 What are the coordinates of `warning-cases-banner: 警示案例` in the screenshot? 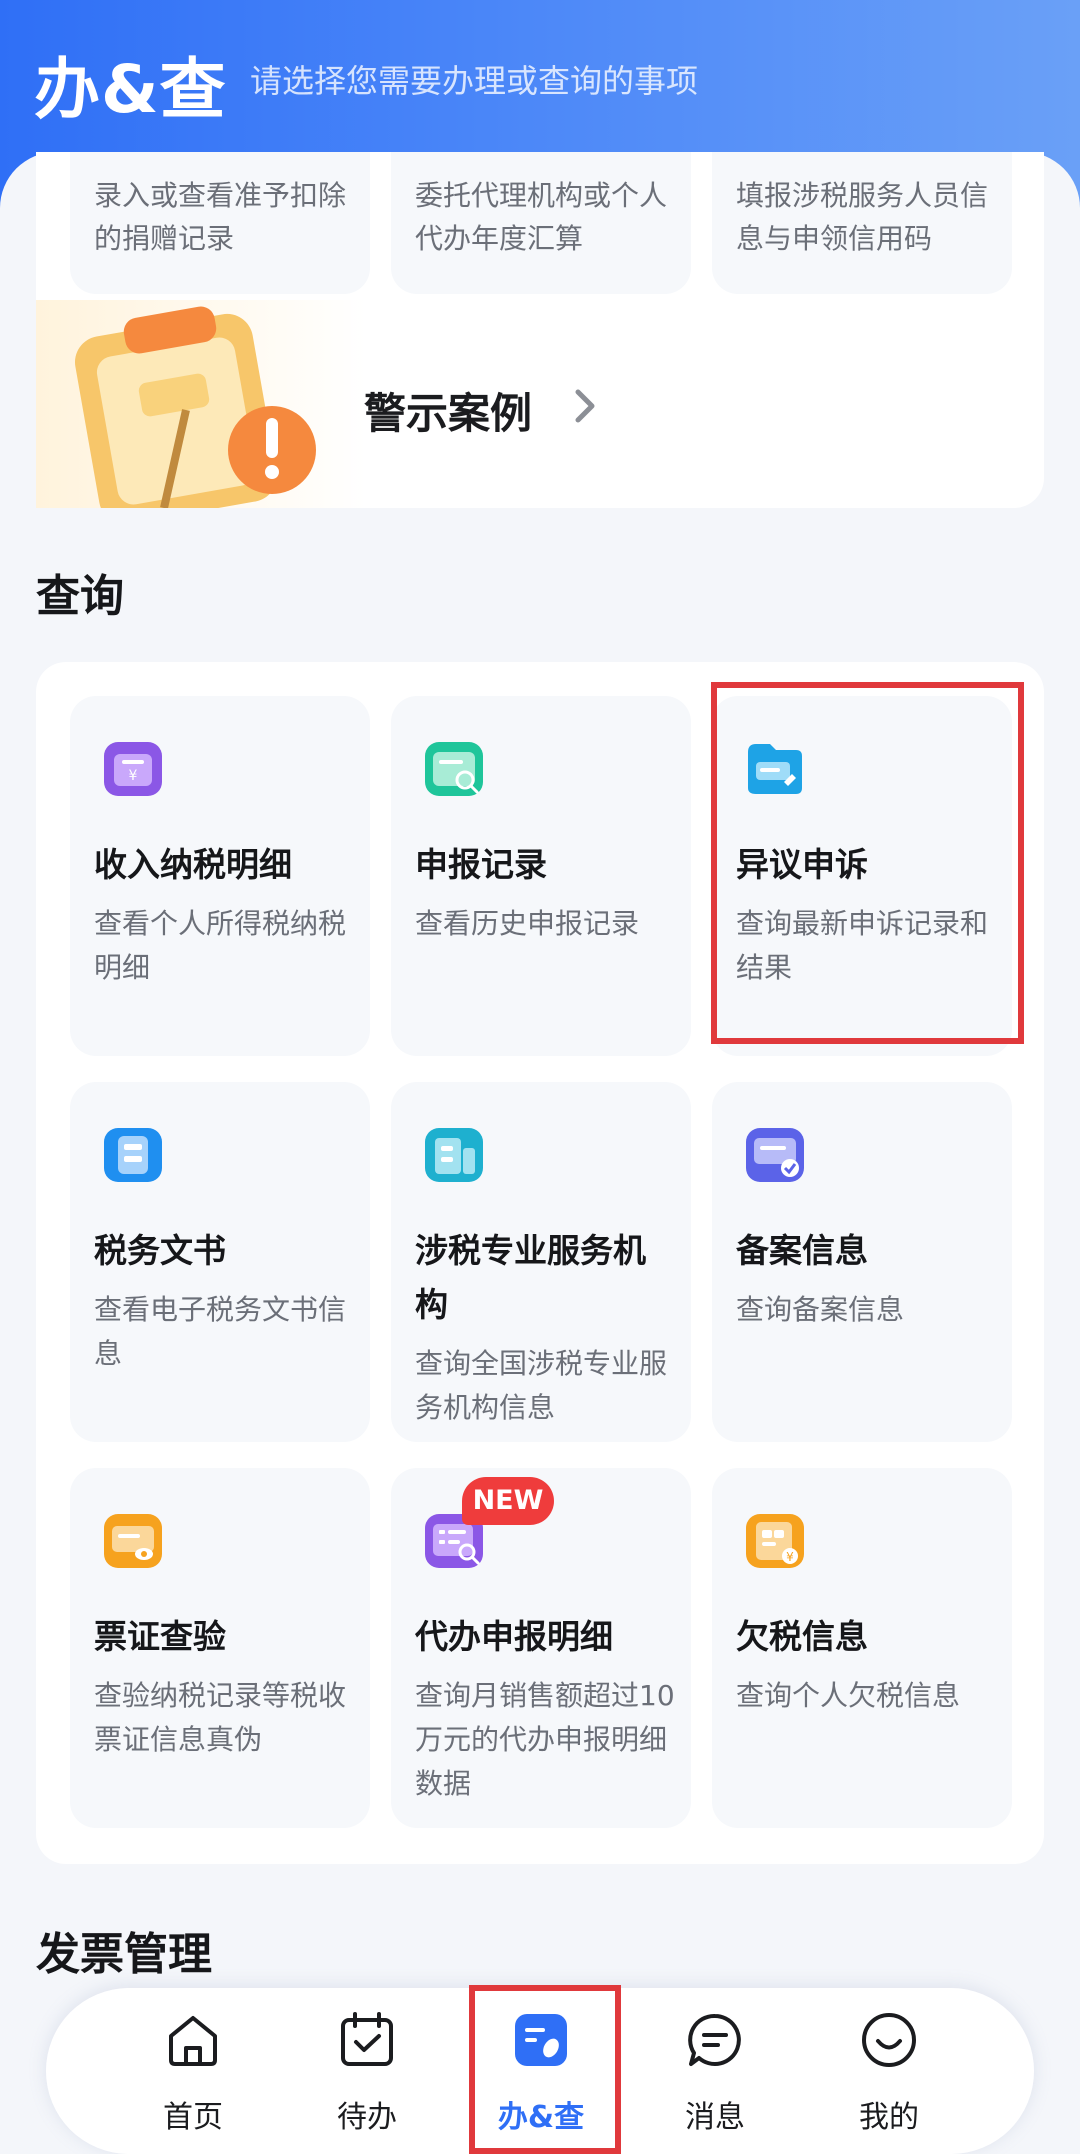 It's located at (540, 404).